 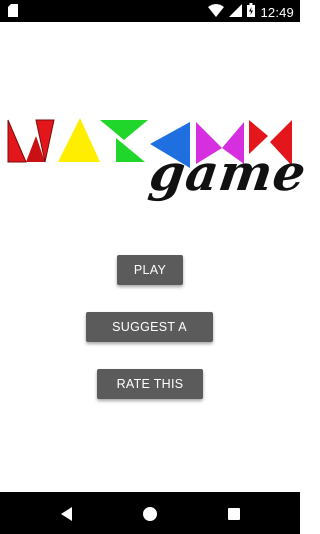 I want to click on home-icon, so click(x=150, y=514).